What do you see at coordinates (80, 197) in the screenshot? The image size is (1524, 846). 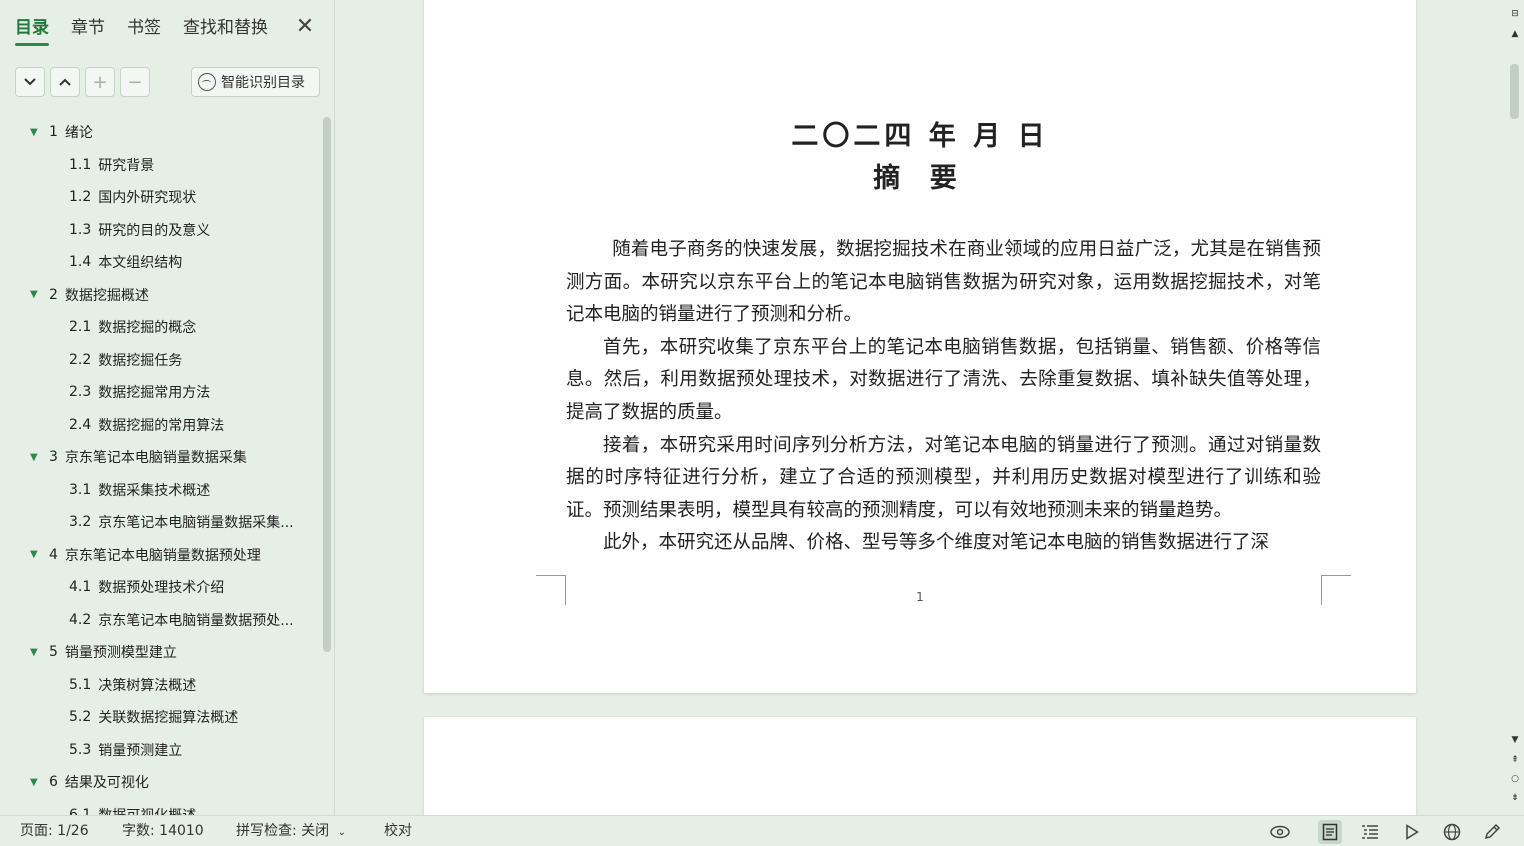 I see `toc-item-number: 1.2` at bounding box center [80, 197].